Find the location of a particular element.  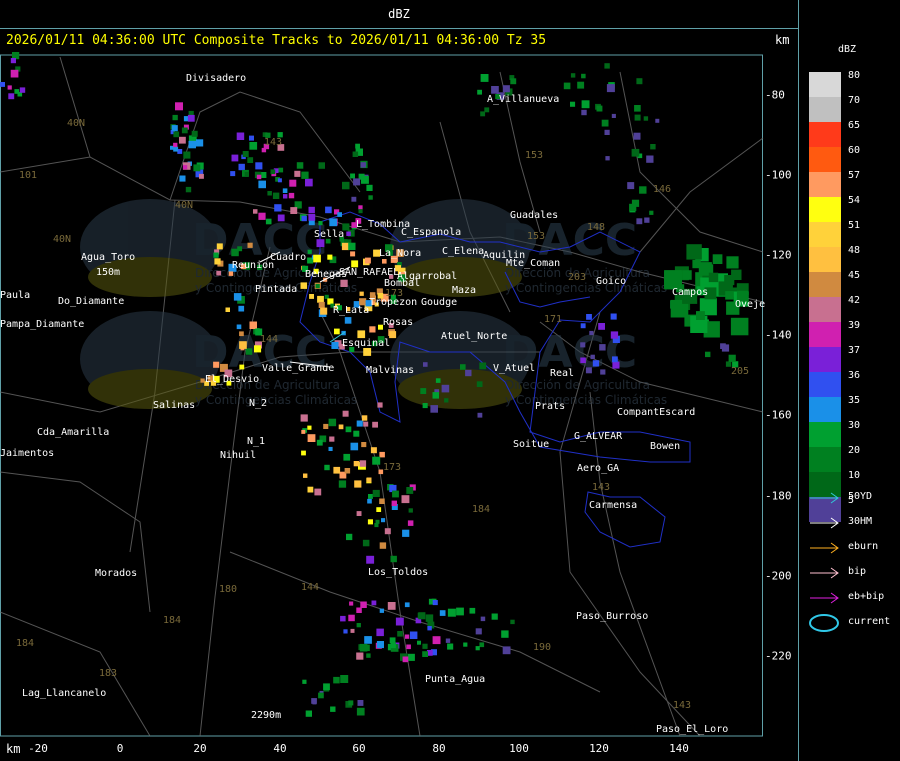

track-legend-label: bip is located at coordinates (857, 571).